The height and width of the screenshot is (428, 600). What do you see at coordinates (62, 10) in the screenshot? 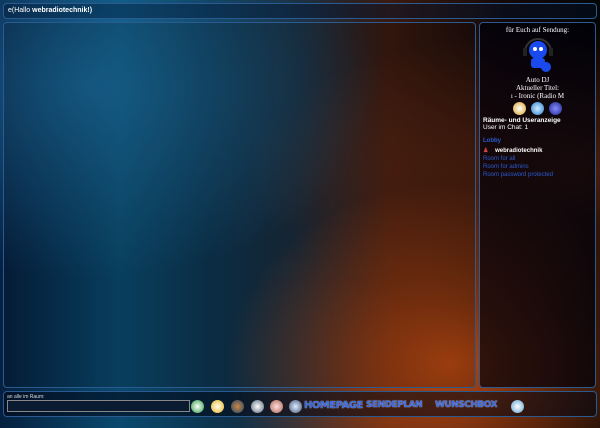
I see `username: webradiotechnik!)` at bounding box center [62, 10].